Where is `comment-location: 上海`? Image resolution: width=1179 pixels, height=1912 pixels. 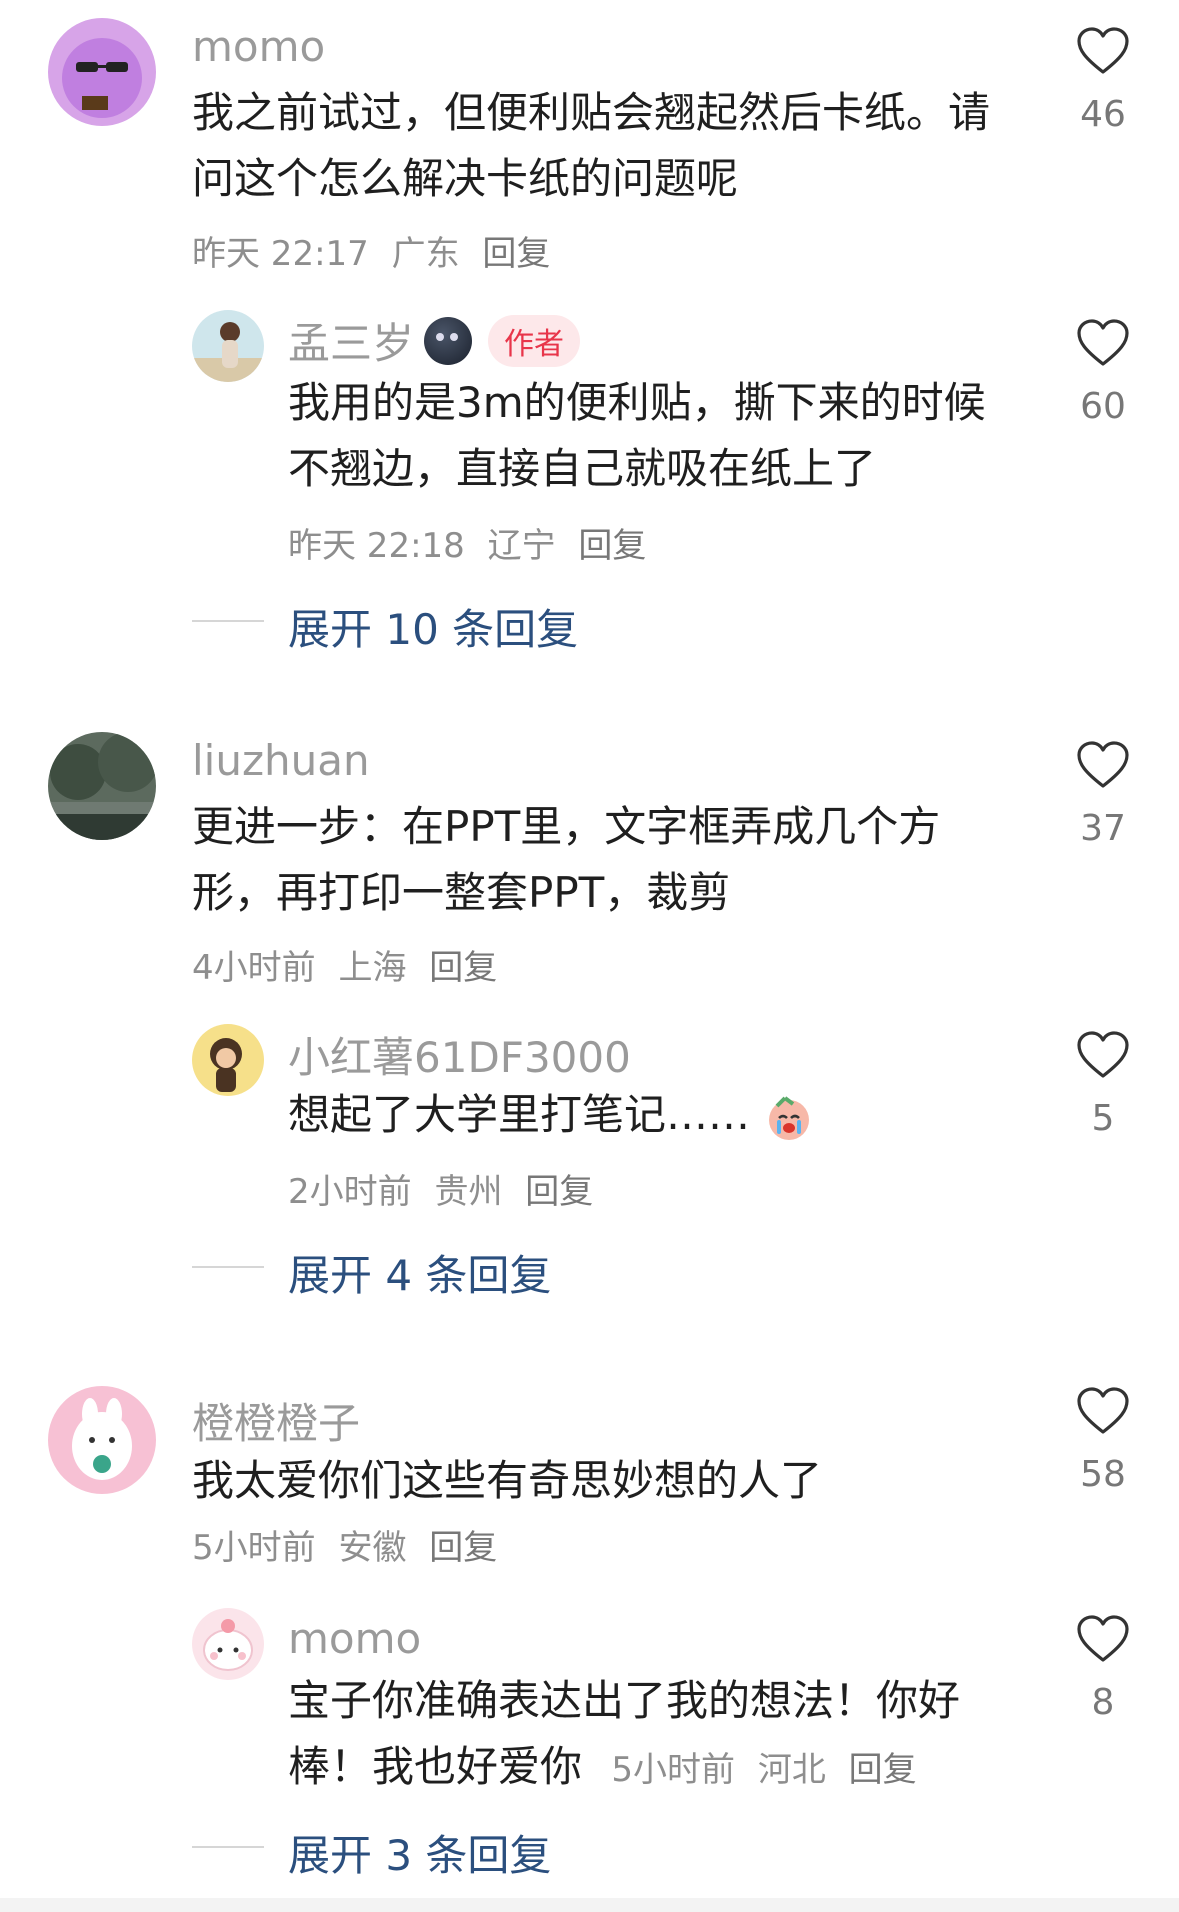 comment-location: 上海 is located at coordinates (372, 968).